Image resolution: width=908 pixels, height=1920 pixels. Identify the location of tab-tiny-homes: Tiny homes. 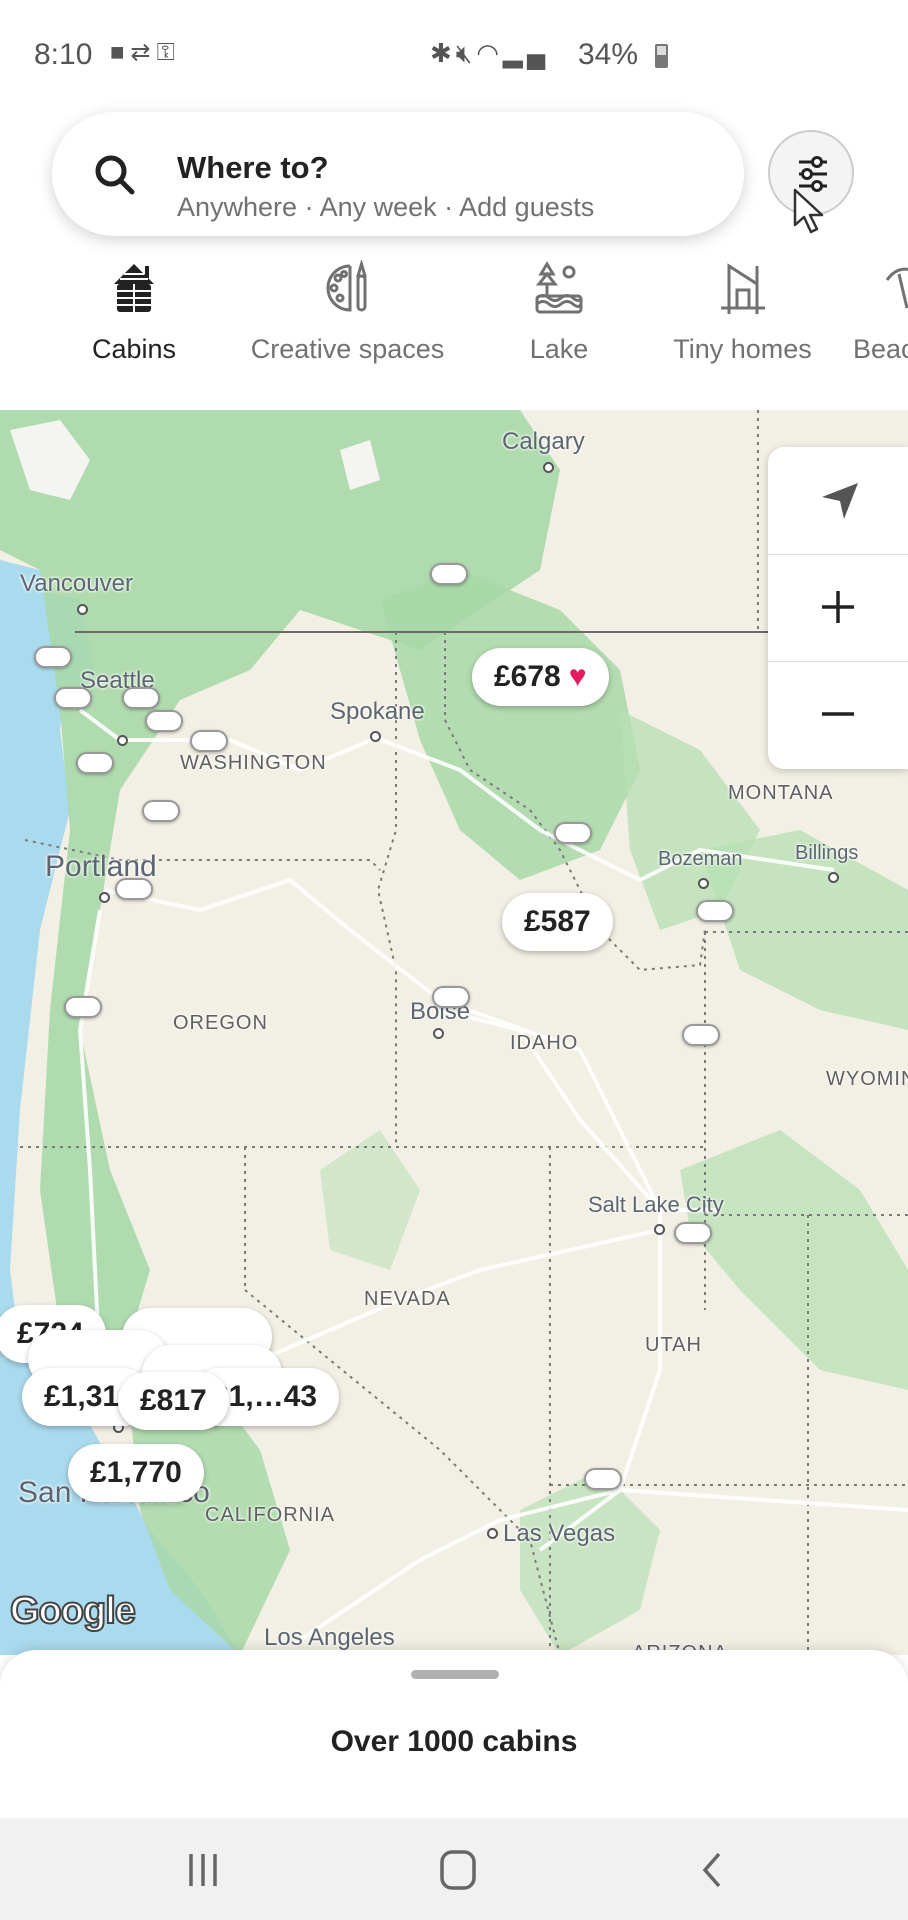
(742, 335).